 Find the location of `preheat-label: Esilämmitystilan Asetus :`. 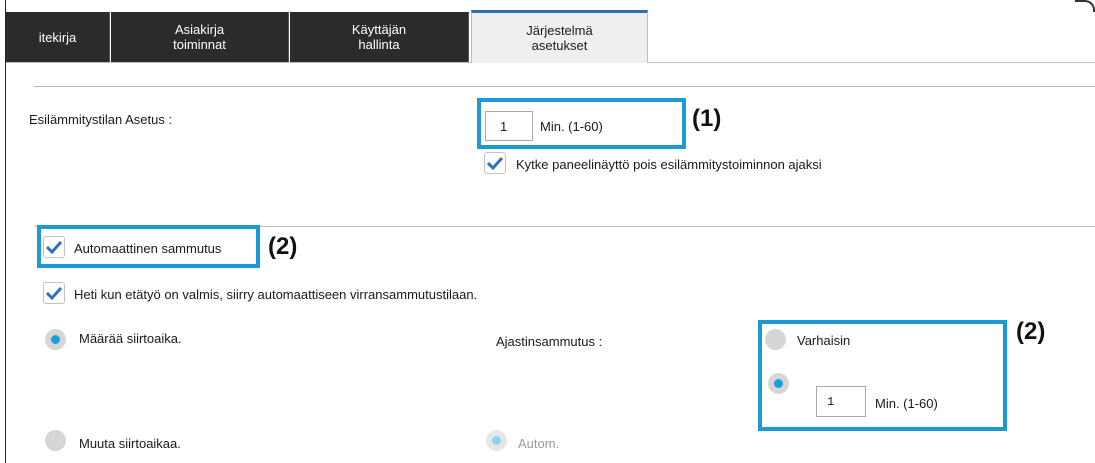

preheat-label: Esilämmitystilan Asetus : is located at coordinates (101, 119).